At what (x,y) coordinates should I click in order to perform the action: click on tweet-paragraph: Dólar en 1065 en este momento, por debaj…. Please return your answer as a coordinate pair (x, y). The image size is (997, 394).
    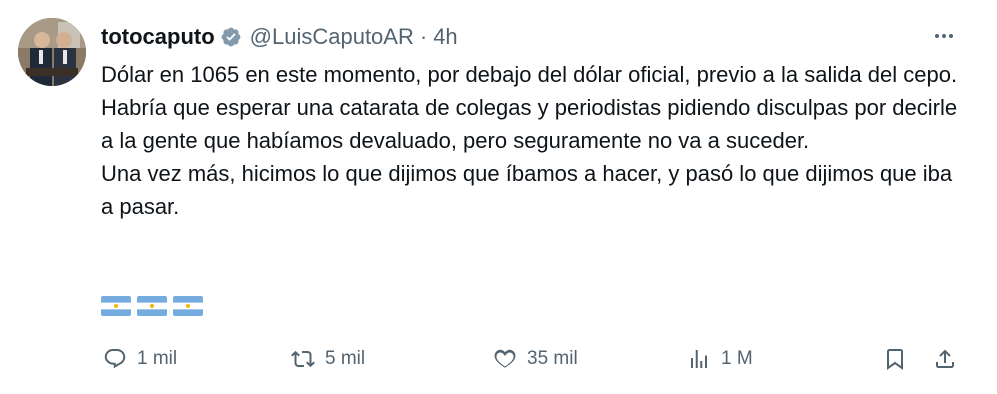
    Looking at the image, I should click on (529, 74).